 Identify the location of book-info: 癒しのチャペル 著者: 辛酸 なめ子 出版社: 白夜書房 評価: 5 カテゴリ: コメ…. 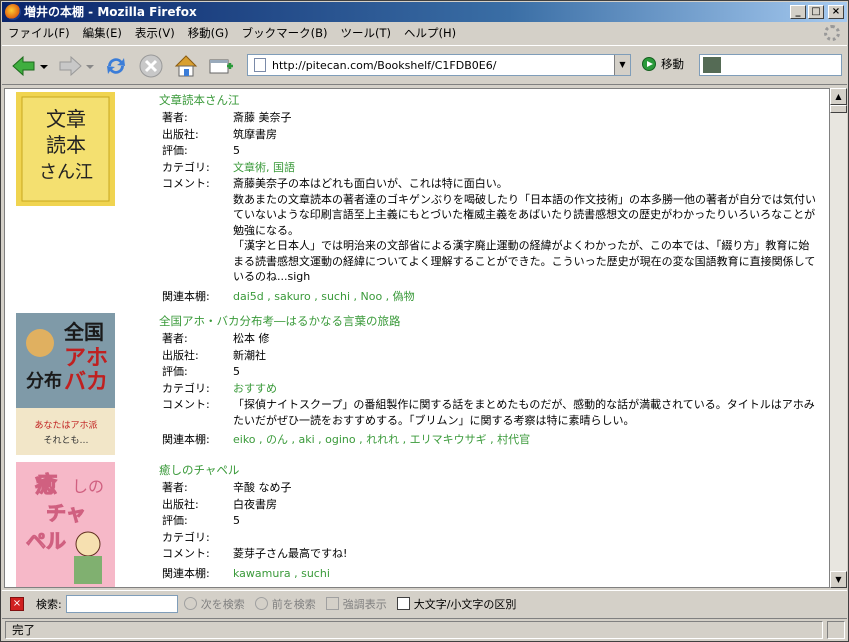
(489, 521).